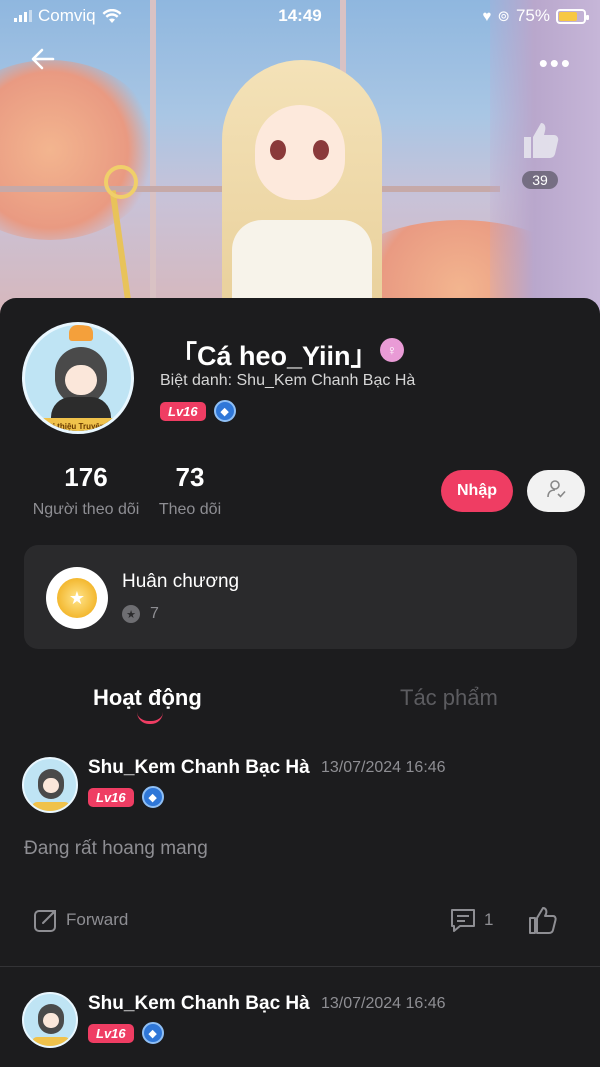 This screenshot has height=1067, width=600. What do you see at coordinates (463, 920) in the screenshot?
I see `comment-icon` at bounding box center [463, 920].